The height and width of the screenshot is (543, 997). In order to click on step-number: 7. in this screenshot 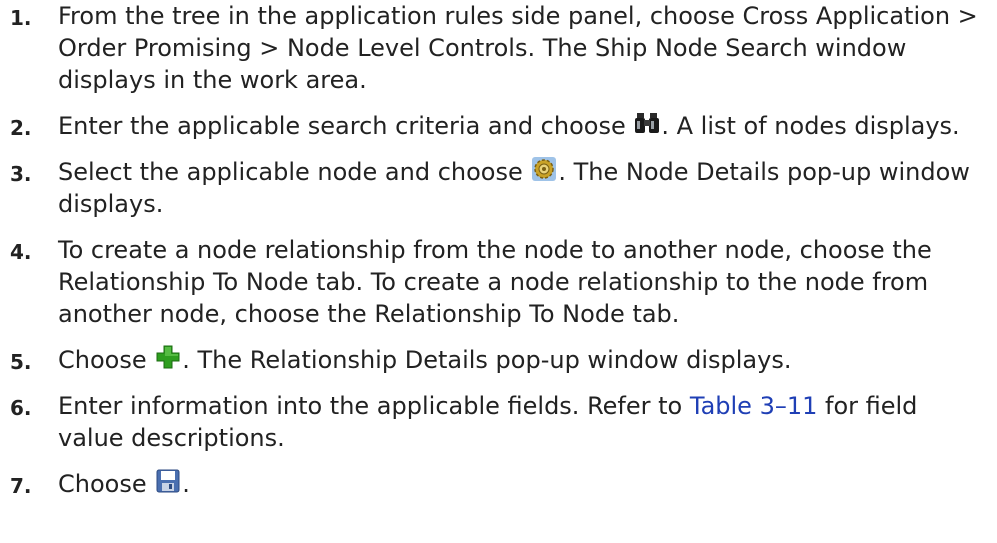, I will do `click(21, 486)`.